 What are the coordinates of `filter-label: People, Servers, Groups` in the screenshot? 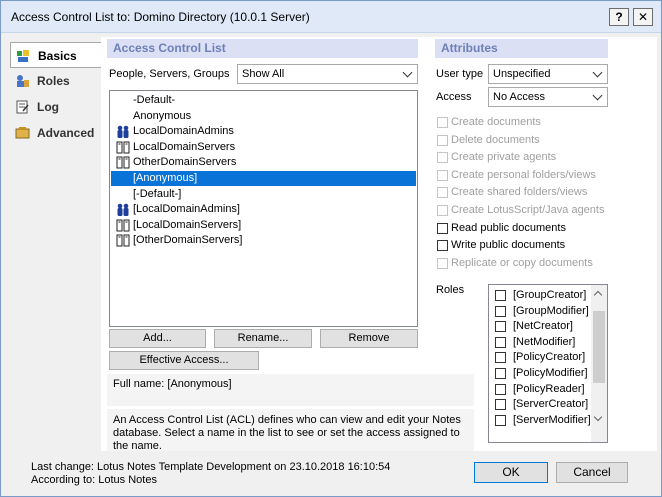 It's located at (169, 74).